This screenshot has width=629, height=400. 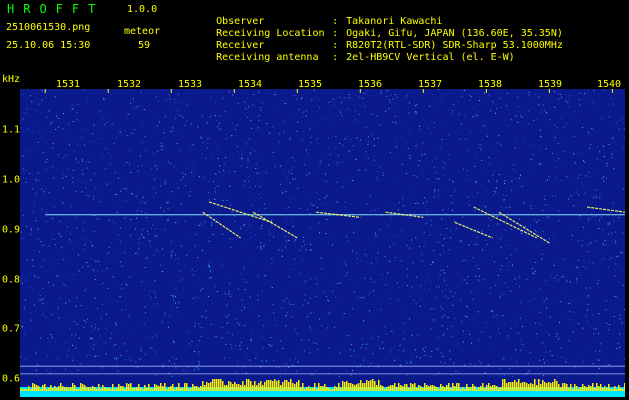 What do you see at coordinates (240, 21) in the screenshot?
I see `info-key: Observer` at bounding box center [240, 21].